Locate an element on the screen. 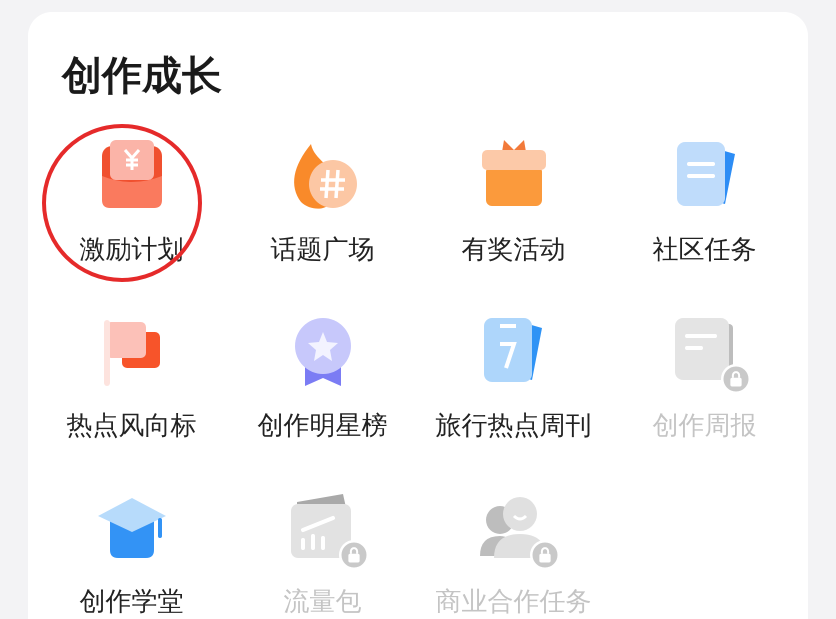  feature-label: 旅行热点周刊 is located at coordinates (514, 426).